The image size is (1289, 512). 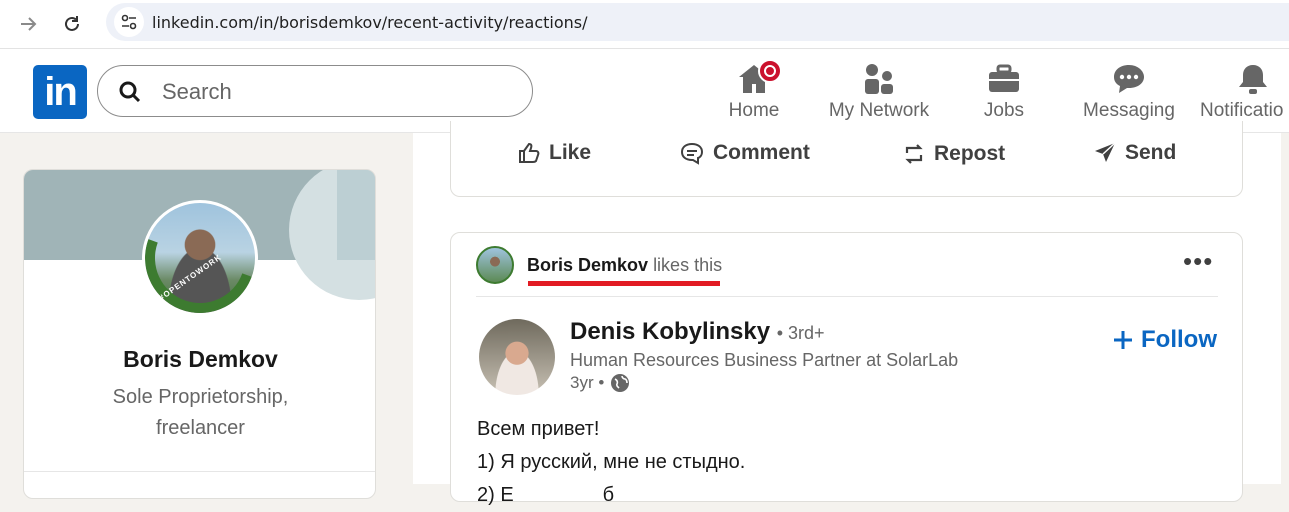 I want to click on notification-badge, so click(x=770, y=71).